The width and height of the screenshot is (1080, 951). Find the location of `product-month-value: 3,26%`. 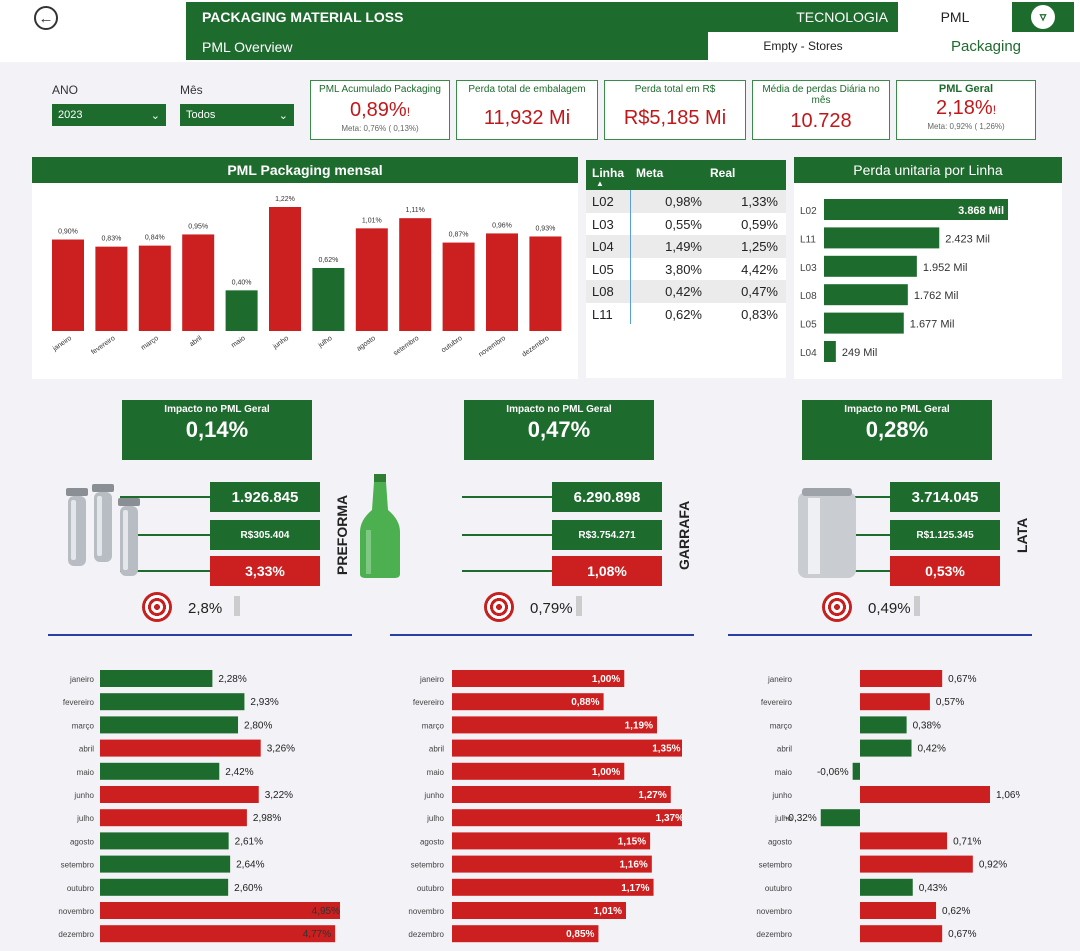

product-month-value: 3,26% is located at coordinates (281, 749).